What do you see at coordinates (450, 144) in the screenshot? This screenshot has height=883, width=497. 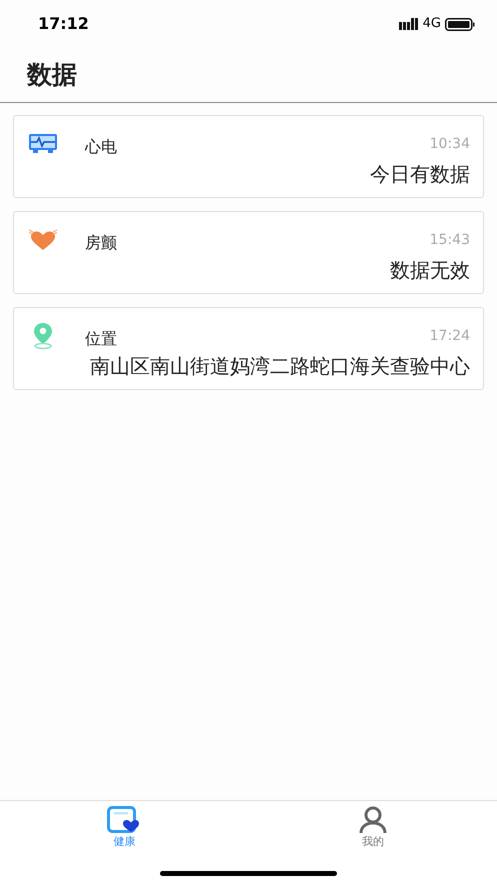 I see `card-time: 10:34` at bounding box center [450, 144].